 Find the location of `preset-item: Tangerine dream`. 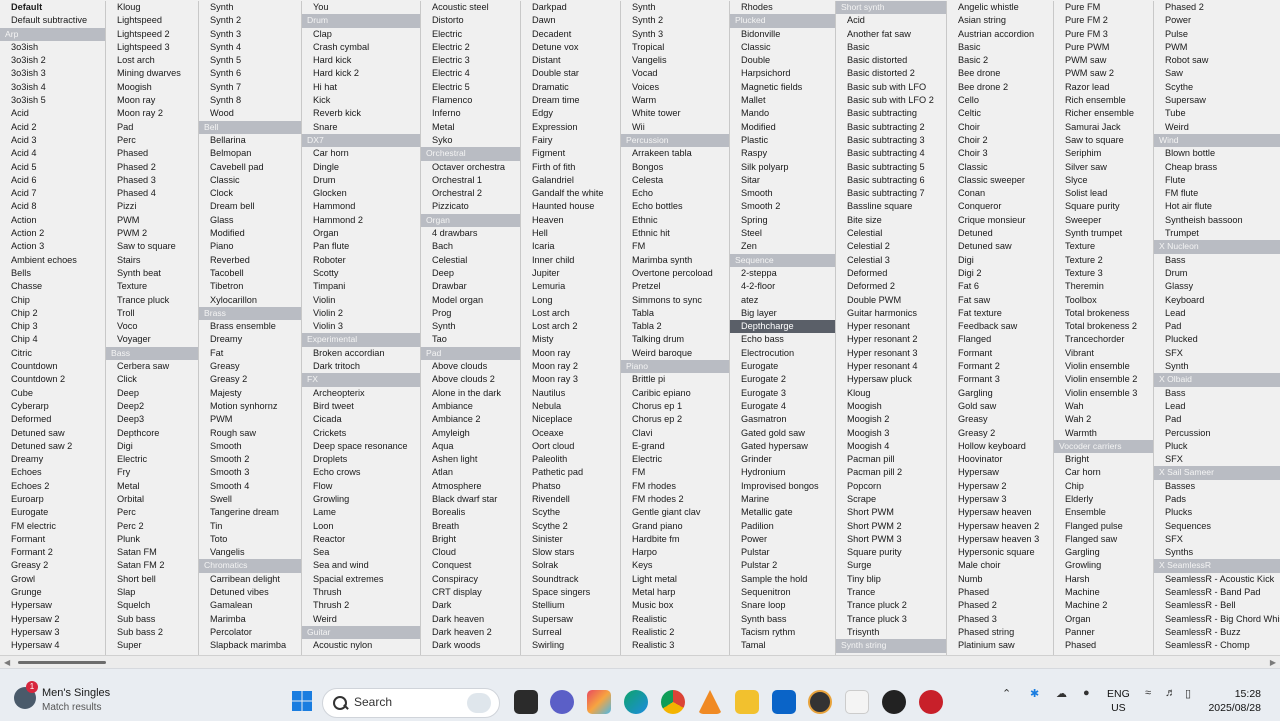

preset-item: Tangerine dream is located at coordinates (250, 512).